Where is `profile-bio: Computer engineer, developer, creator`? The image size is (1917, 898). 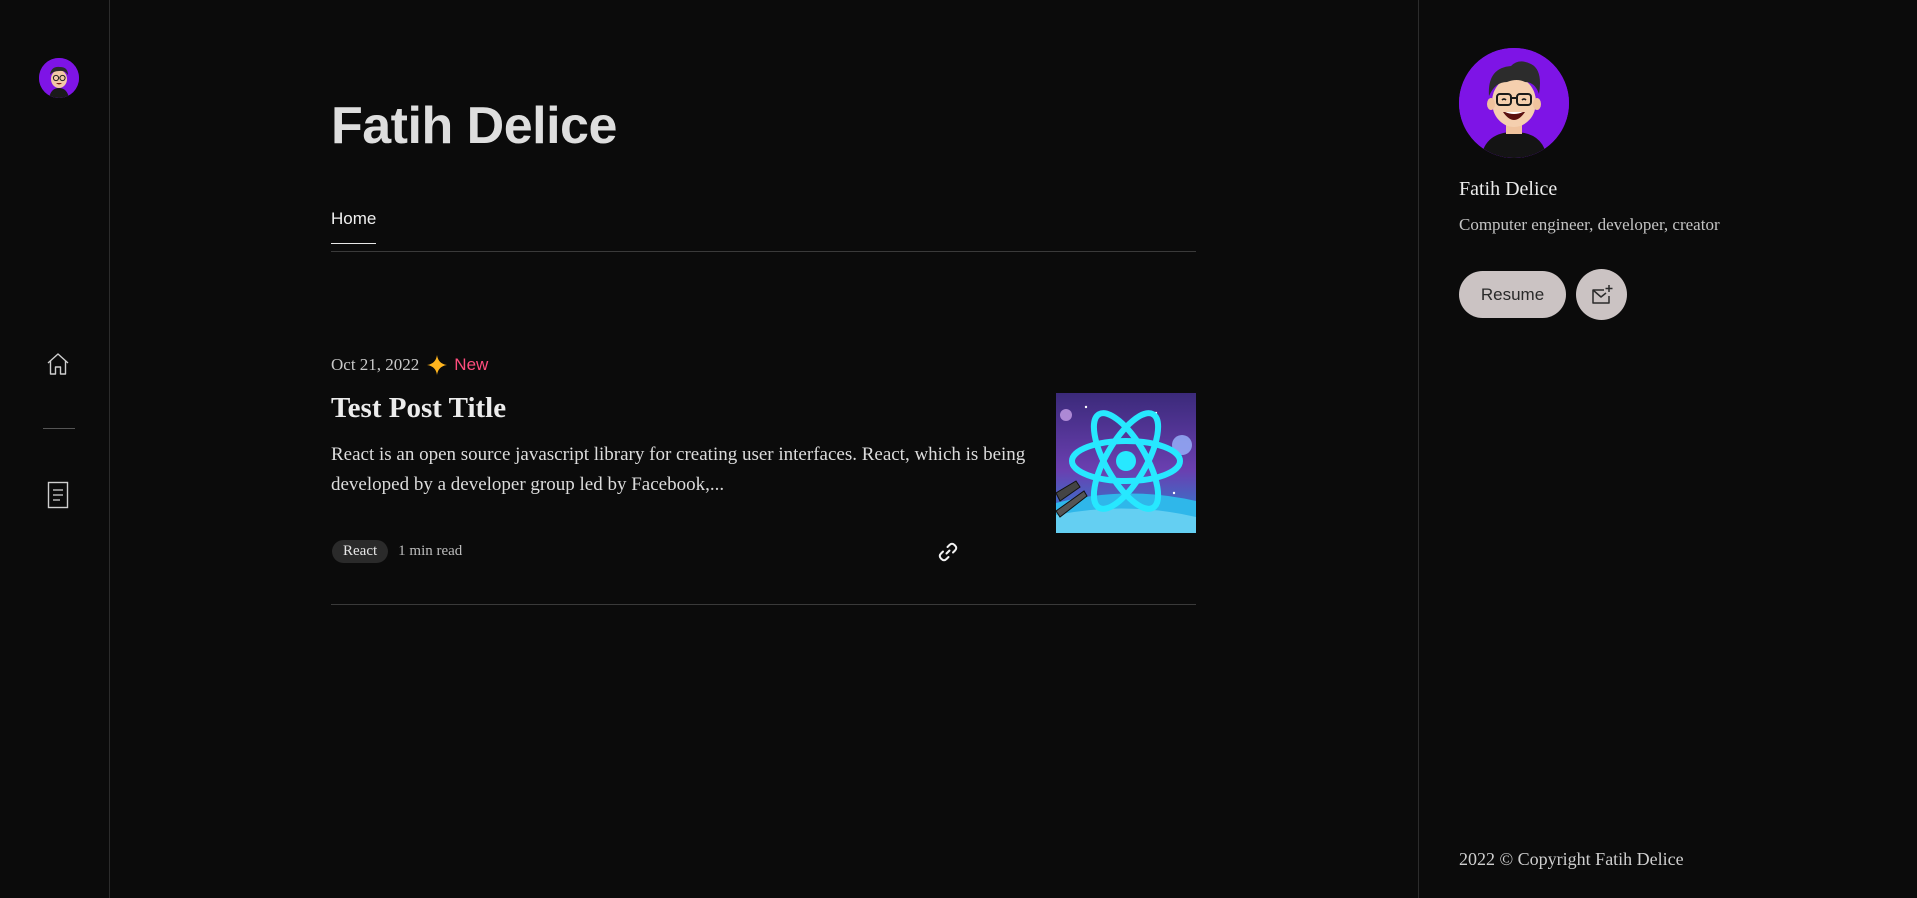 profile-bio: Computer engineer, developer, creator is located at coordinates (1589, 224).